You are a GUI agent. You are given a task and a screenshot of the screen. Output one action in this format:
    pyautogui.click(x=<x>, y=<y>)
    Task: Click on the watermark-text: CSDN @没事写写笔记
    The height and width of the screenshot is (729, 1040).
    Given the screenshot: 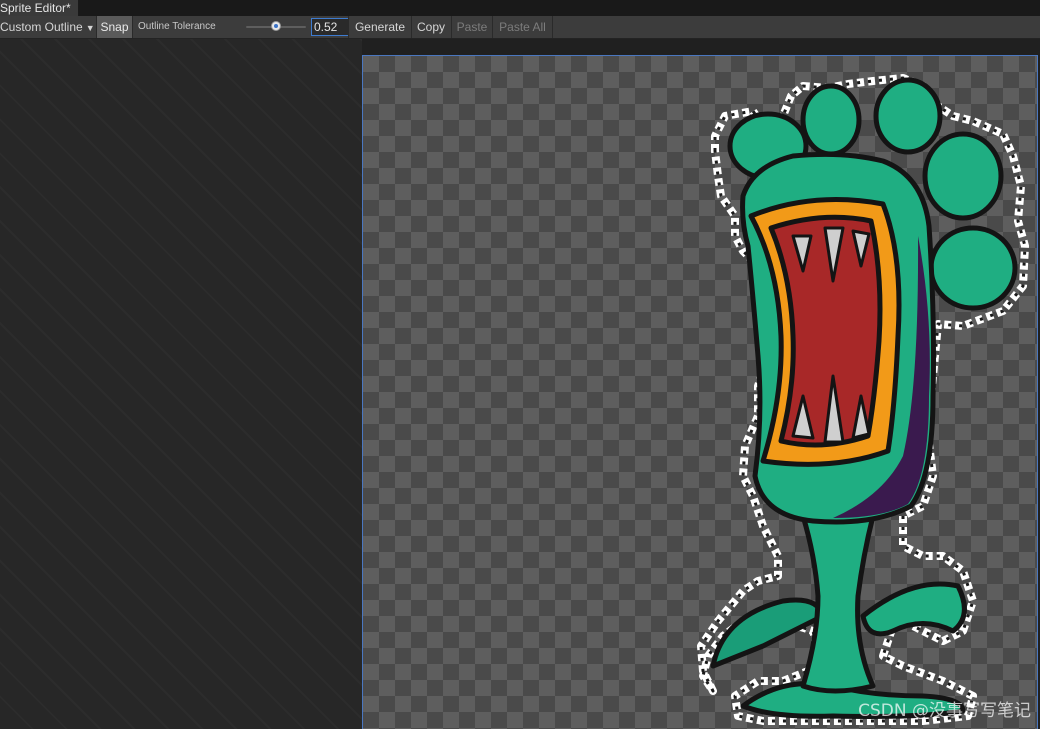 What is the action you would take?
    pyautogui.click(x=944, y=711)
    